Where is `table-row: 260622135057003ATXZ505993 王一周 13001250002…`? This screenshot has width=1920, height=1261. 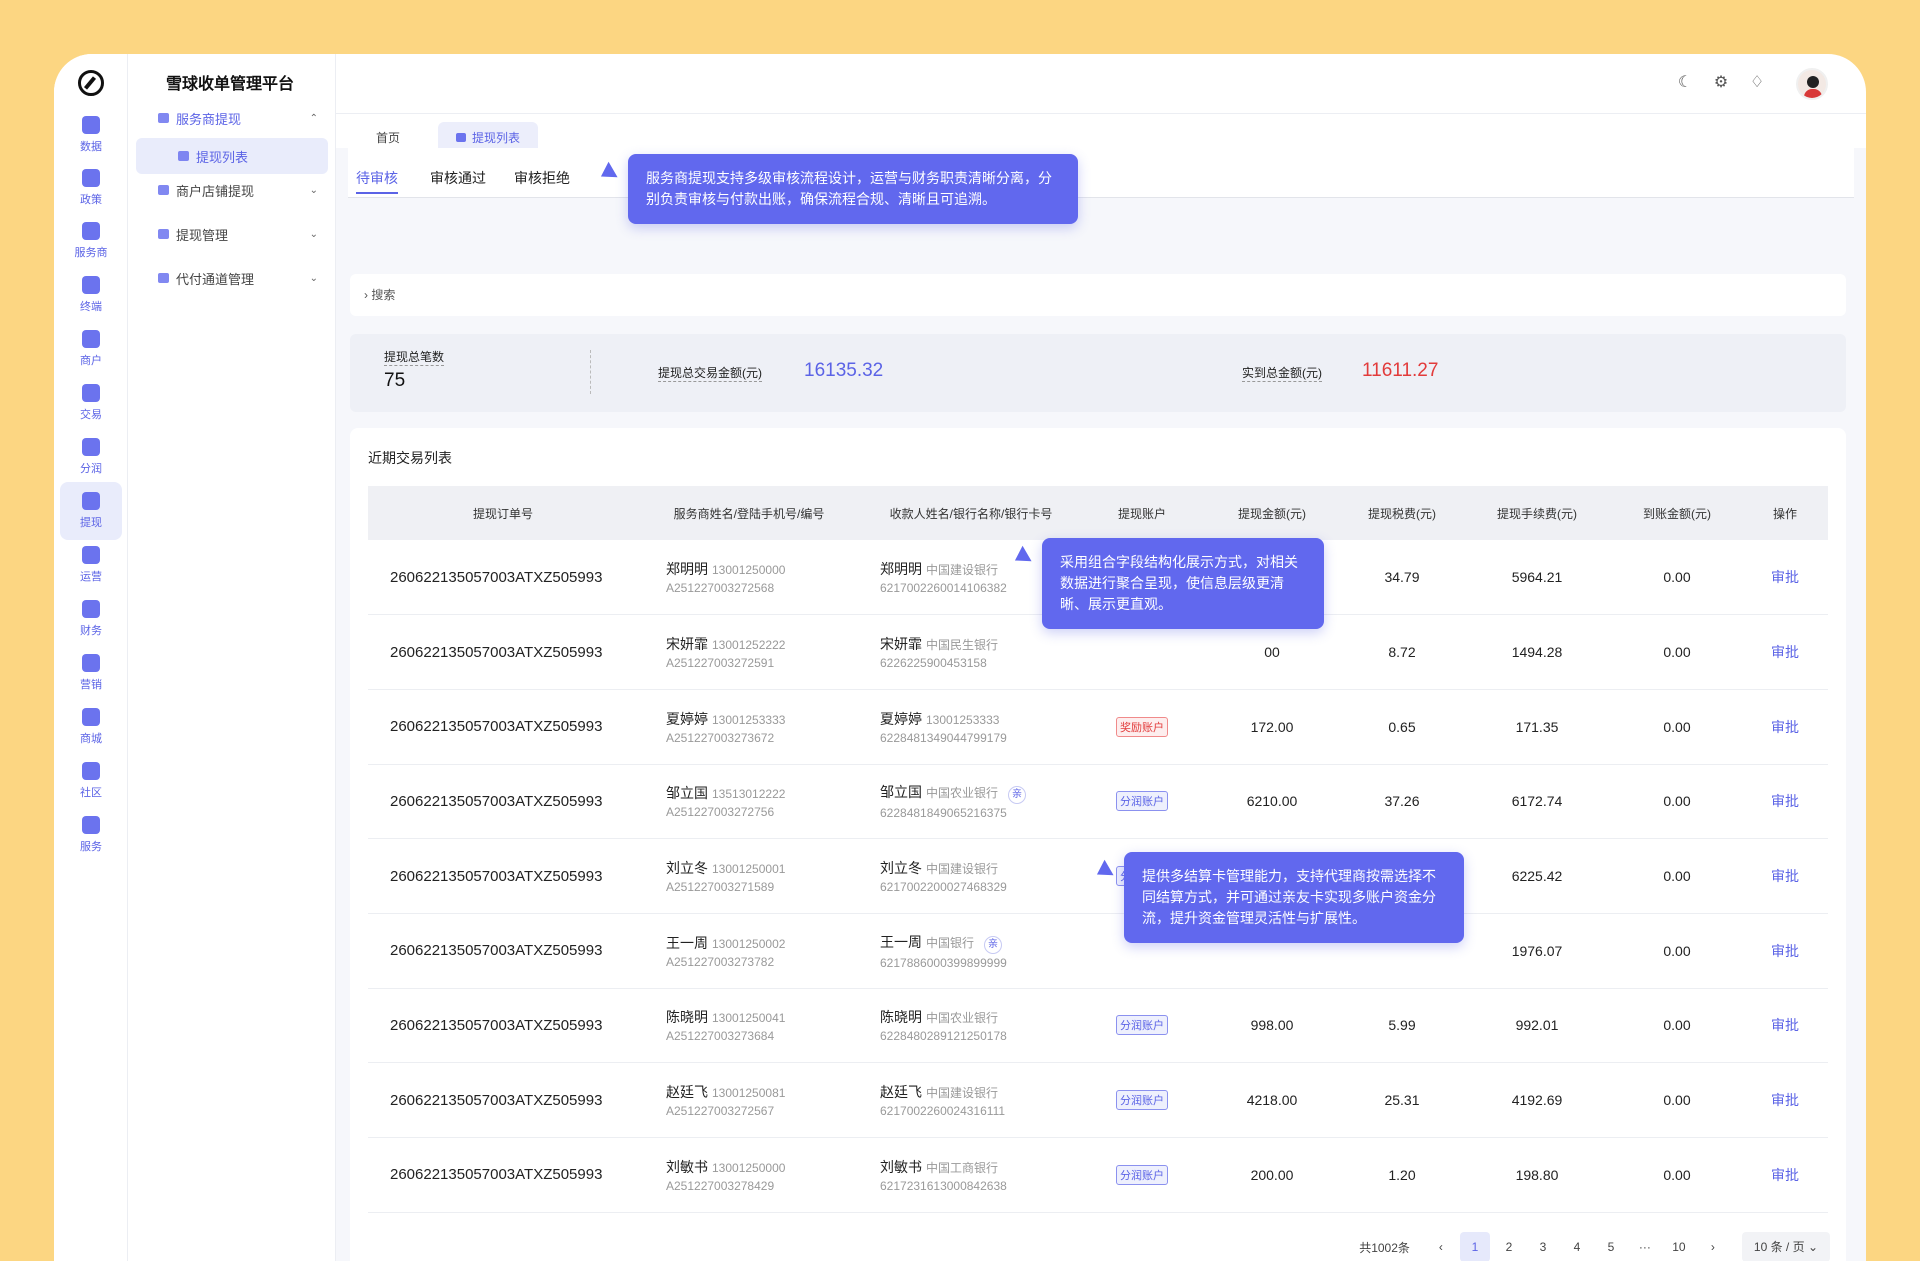
table-row: 260622135057003ATXZ505993 王一周 13001250002… is located at coordinates (1098, 951).